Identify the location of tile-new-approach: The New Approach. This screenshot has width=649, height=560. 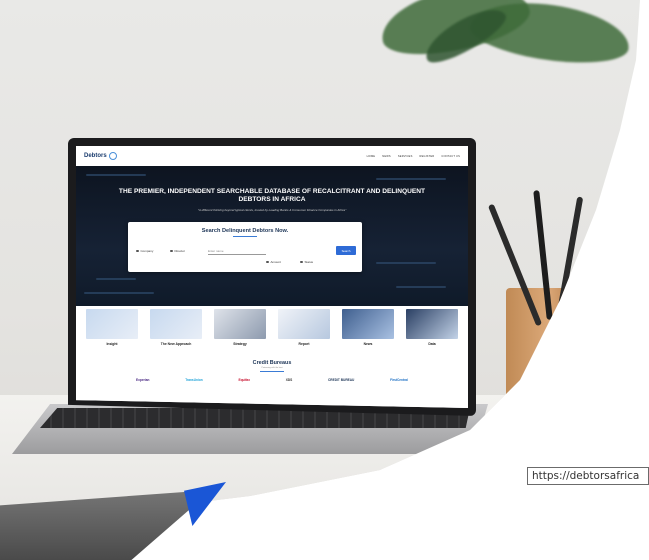
(176, 330).